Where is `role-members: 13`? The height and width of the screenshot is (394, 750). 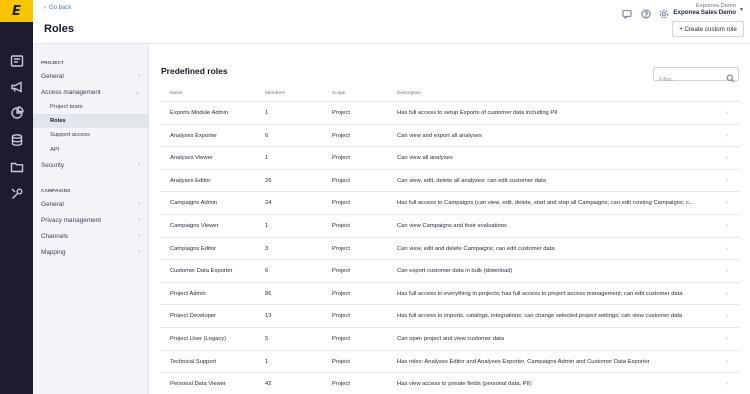
role-members: 13 is located at coordinates (268, 316).